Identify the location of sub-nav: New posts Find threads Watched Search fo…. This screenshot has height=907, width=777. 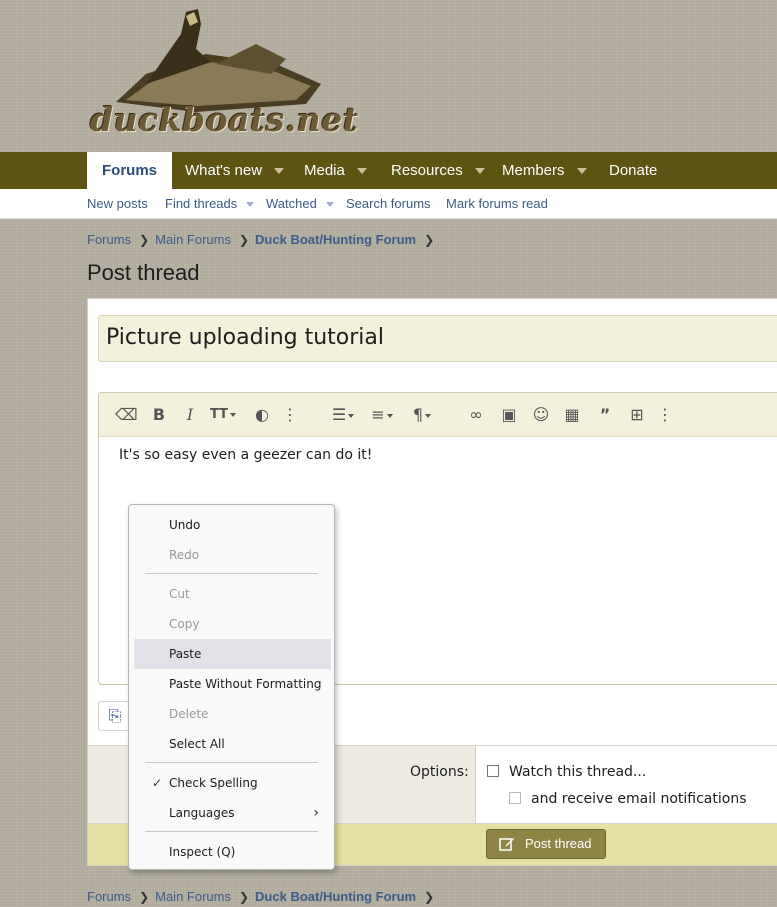
(388, 204).